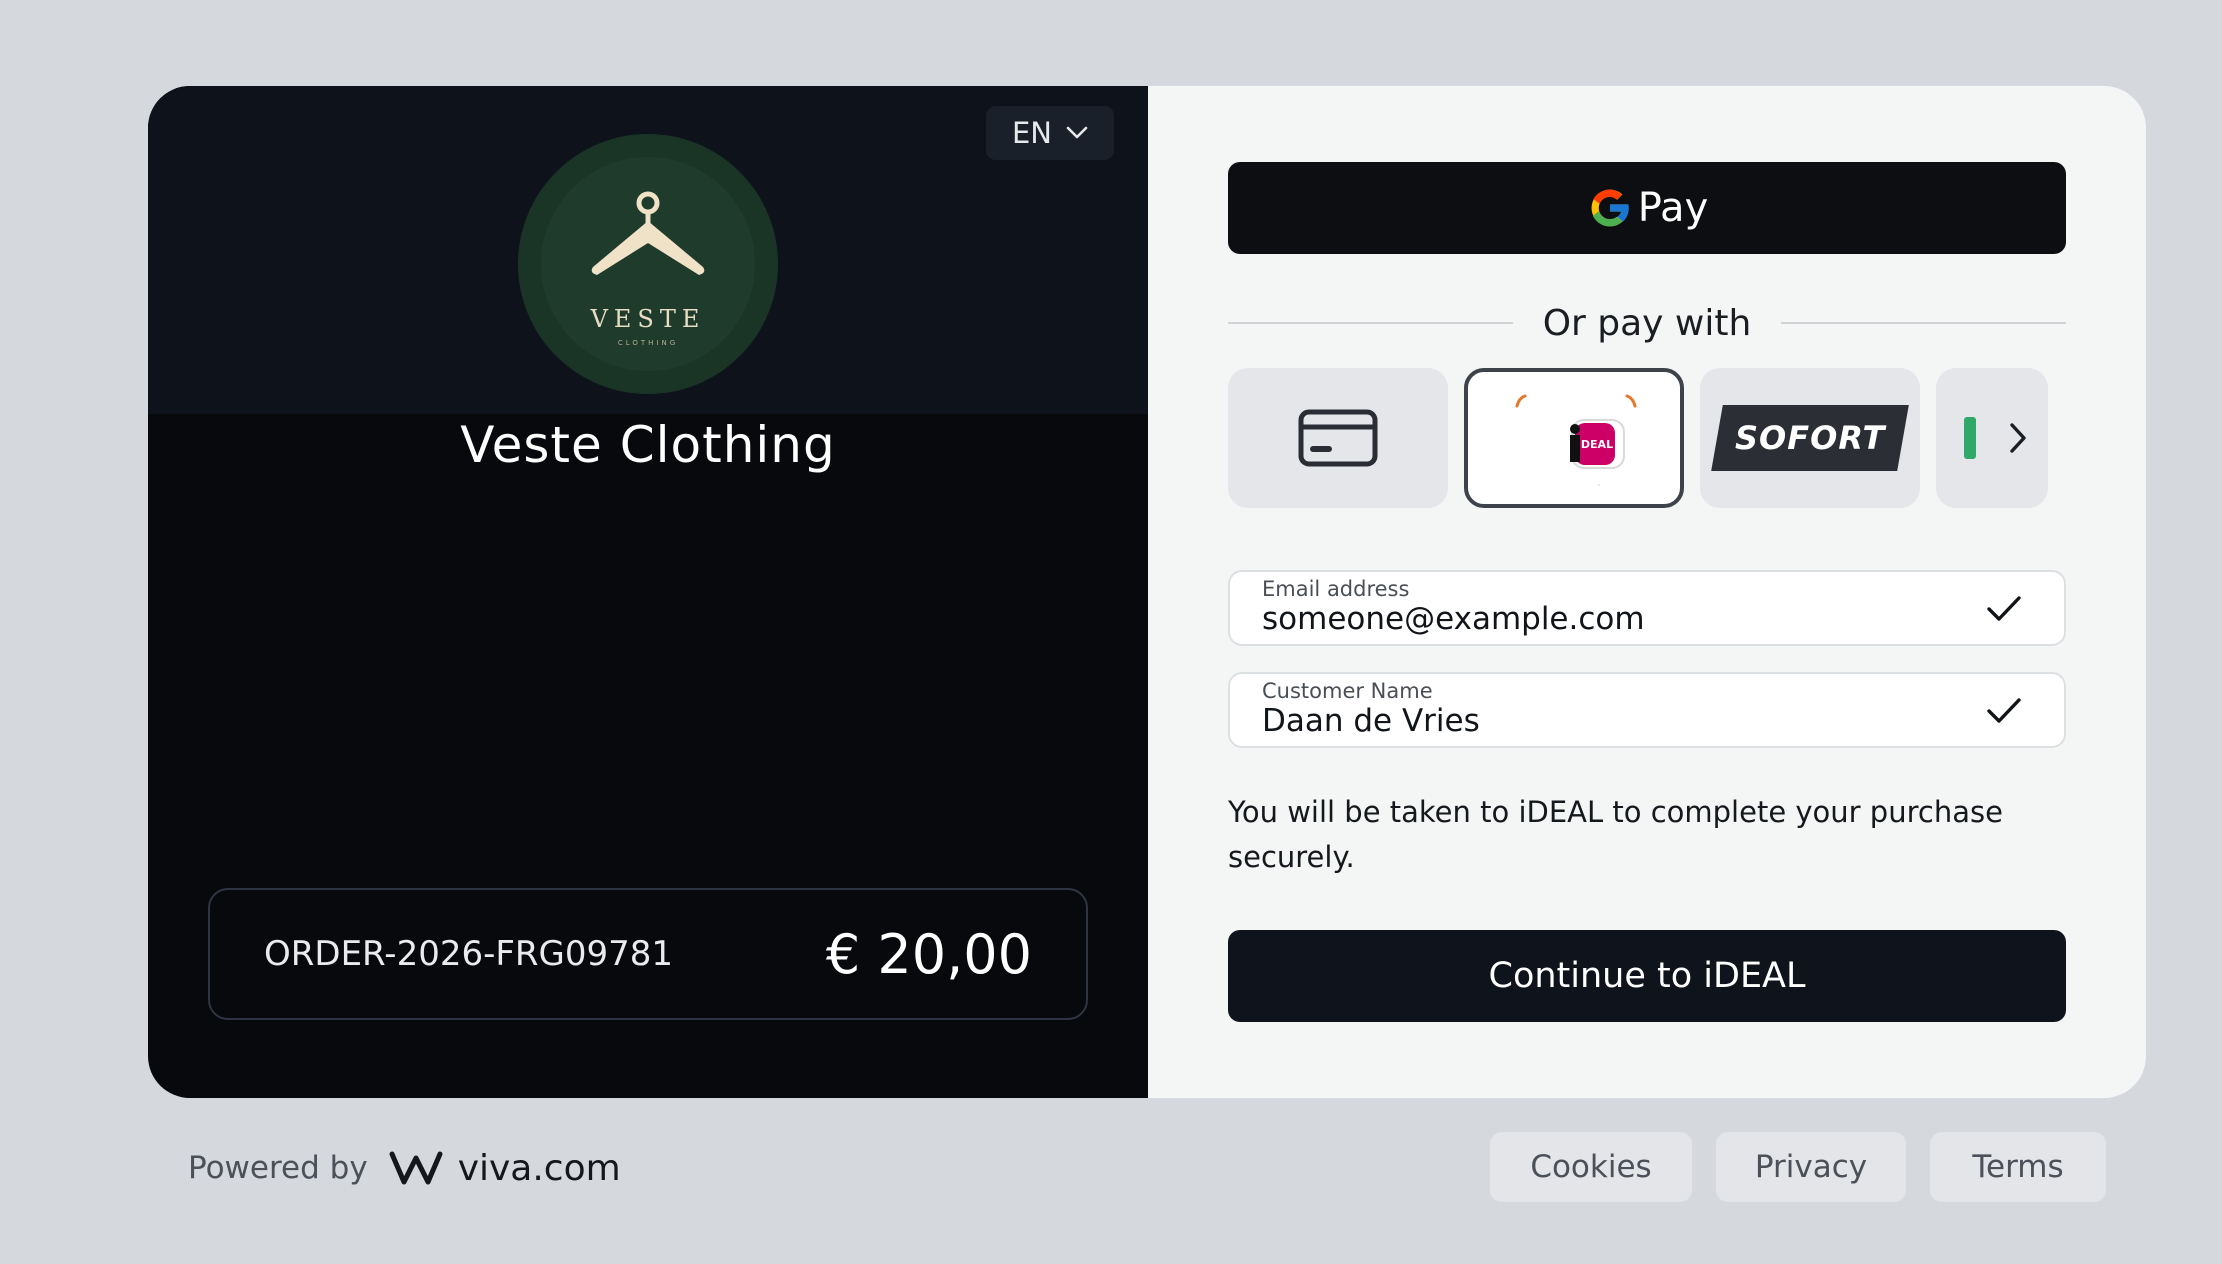 This screenshot has width=2222, height=1264. I want to click on customer-name-input, so click(1612, 721).